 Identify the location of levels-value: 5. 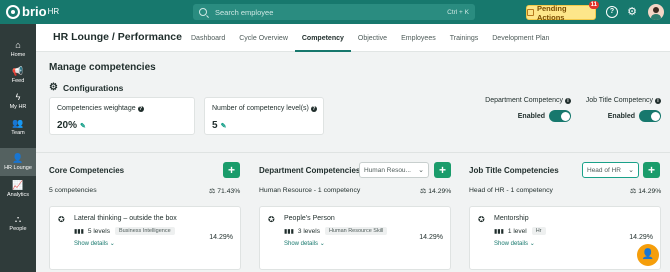
(215, 125).